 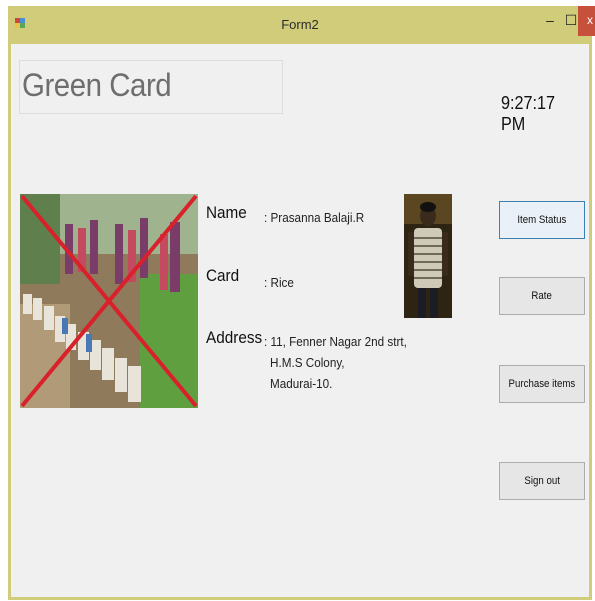 I want to click on window-title: Form2, so click(x=300, y=24).